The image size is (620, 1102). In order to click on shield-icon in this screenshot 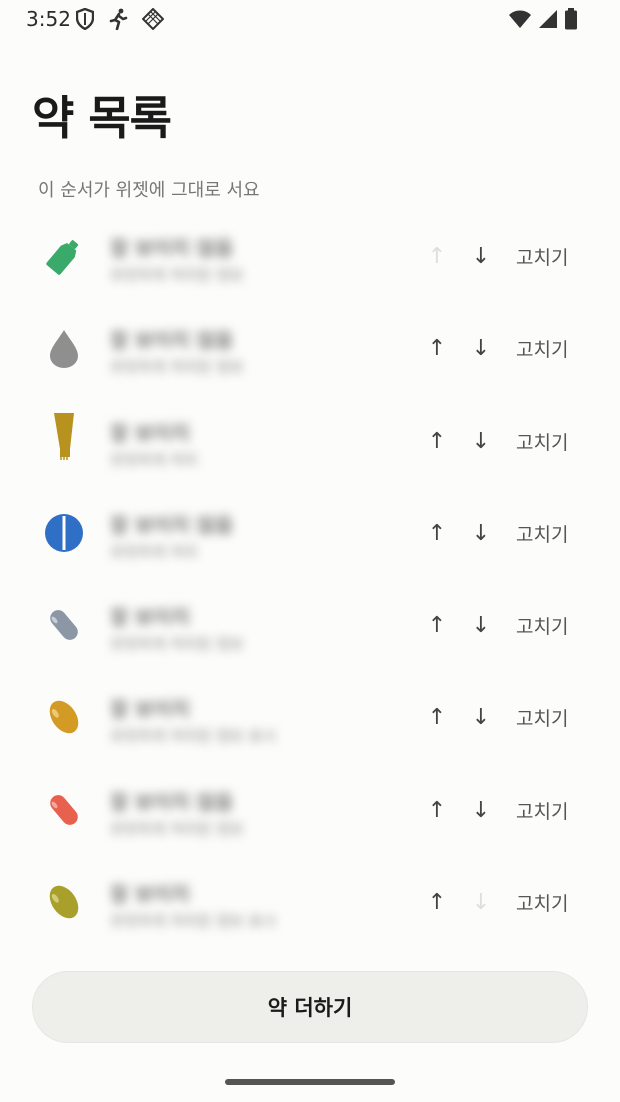, I will do `click(85, 20)`.